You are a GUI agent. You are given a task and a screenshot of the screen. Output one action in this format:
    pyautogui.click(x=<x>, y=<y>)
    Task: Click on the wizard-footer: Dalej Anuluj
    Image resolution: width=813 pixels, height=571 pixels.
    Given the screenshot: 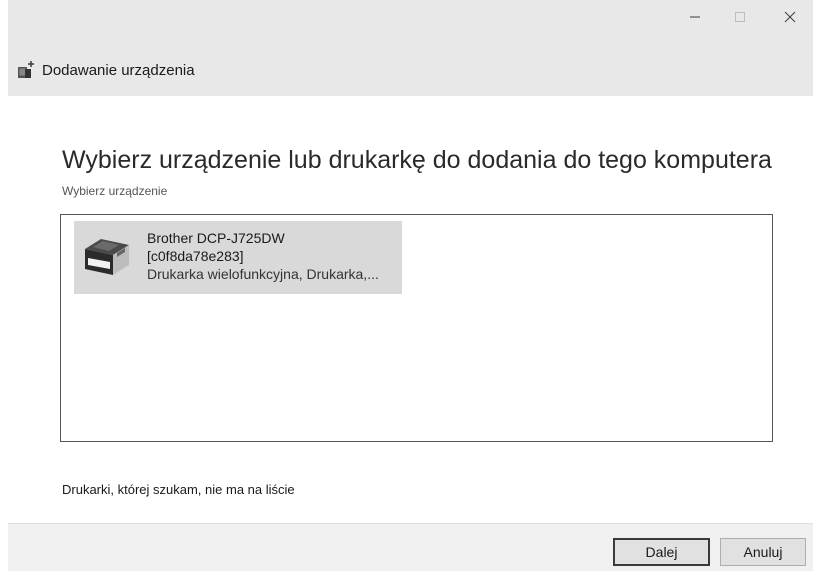 What is the action you would take?
    pyautogui.click(x=410, y=547)
    